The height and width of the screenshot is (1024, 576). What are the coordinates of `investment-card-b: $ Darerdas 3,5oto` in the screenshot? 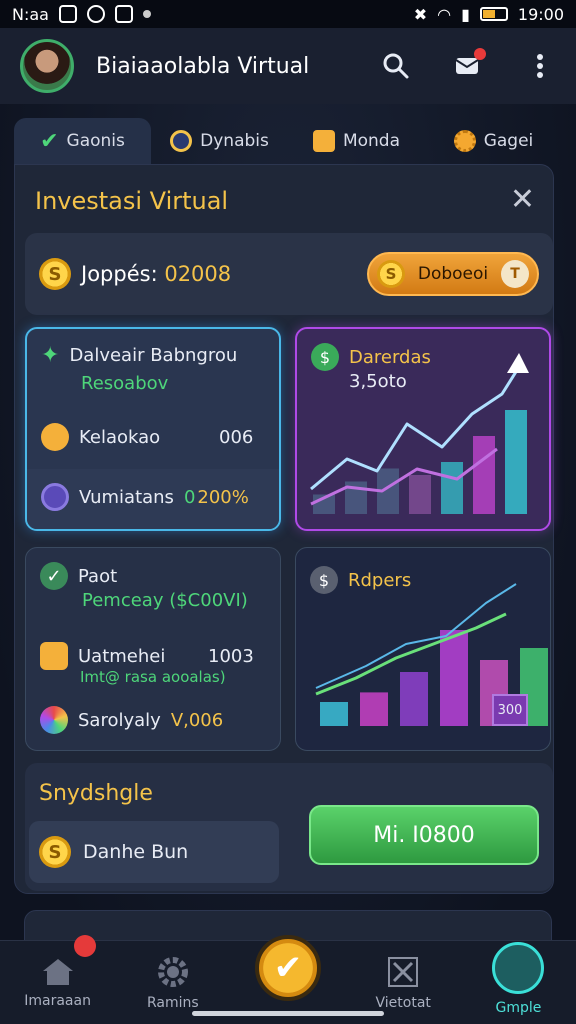 It's located at (423, 429).